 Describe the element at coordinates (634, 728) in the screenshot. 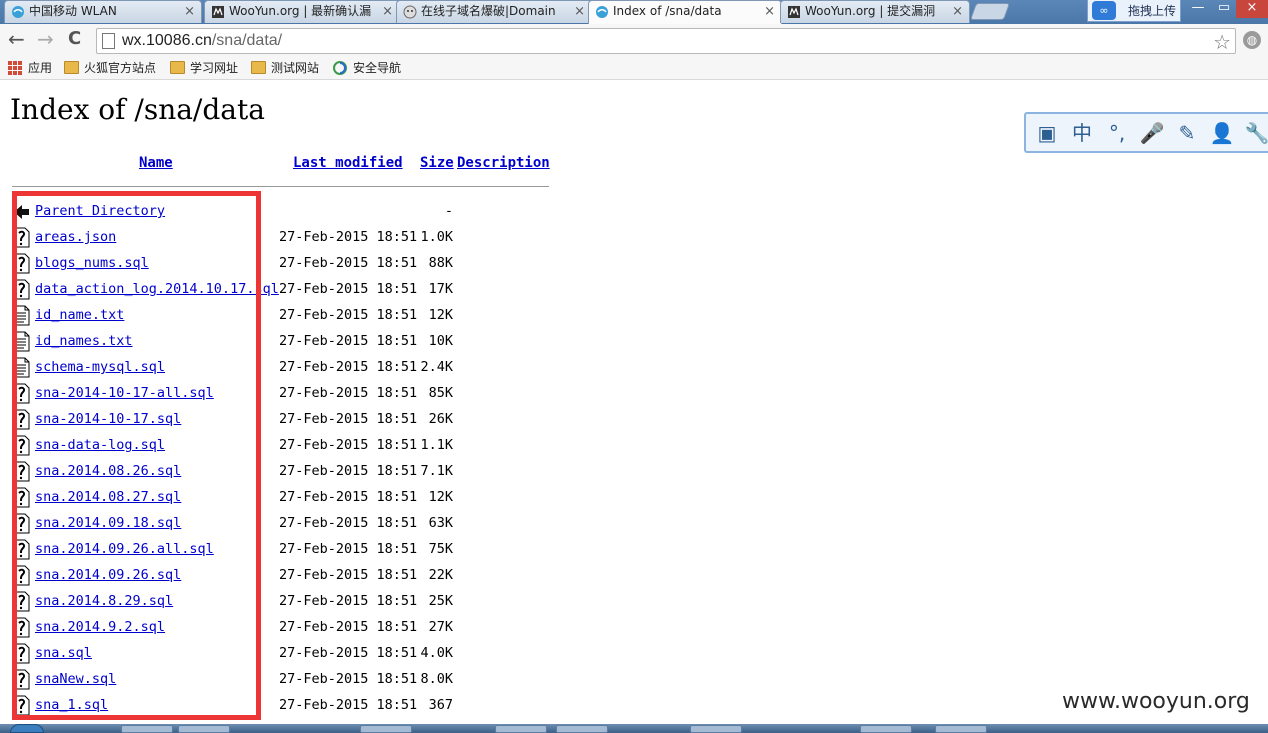

I see `taskbar` at that location.